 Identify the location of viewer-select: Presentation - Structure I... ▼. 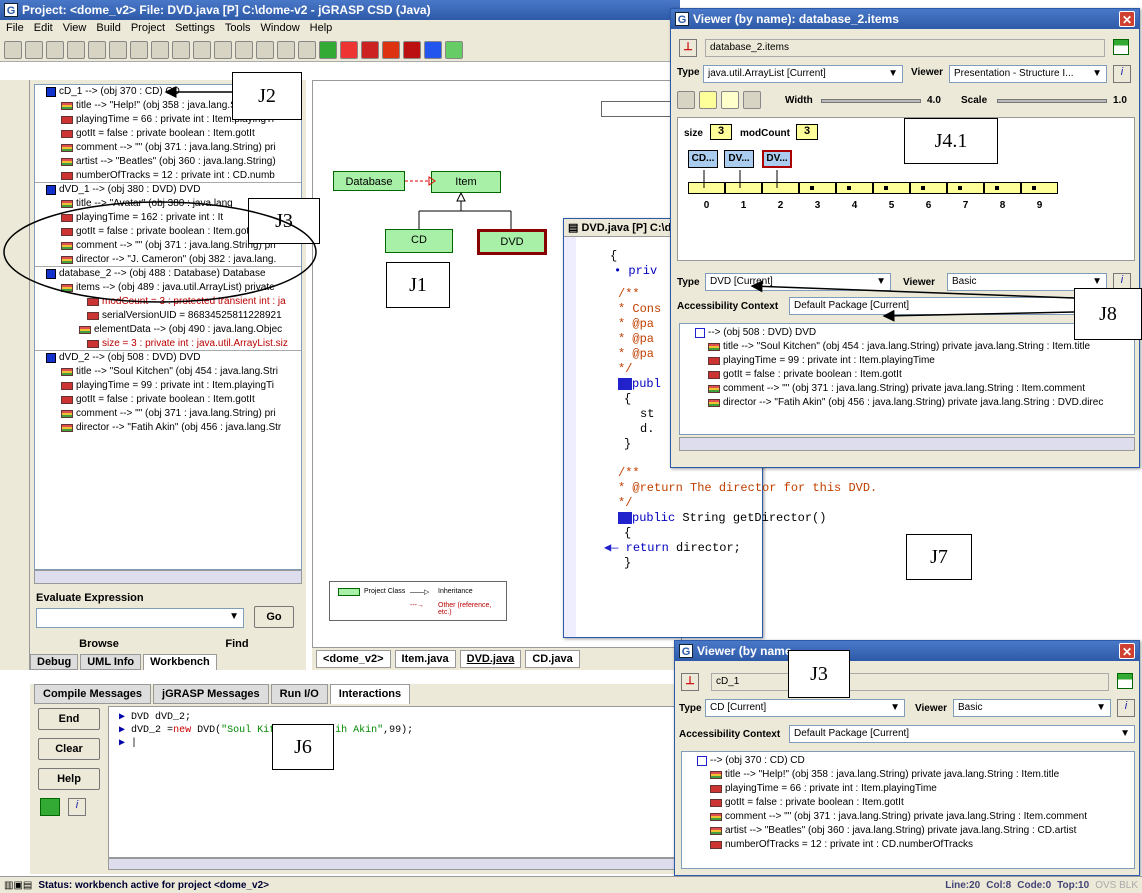
(1028, 74).